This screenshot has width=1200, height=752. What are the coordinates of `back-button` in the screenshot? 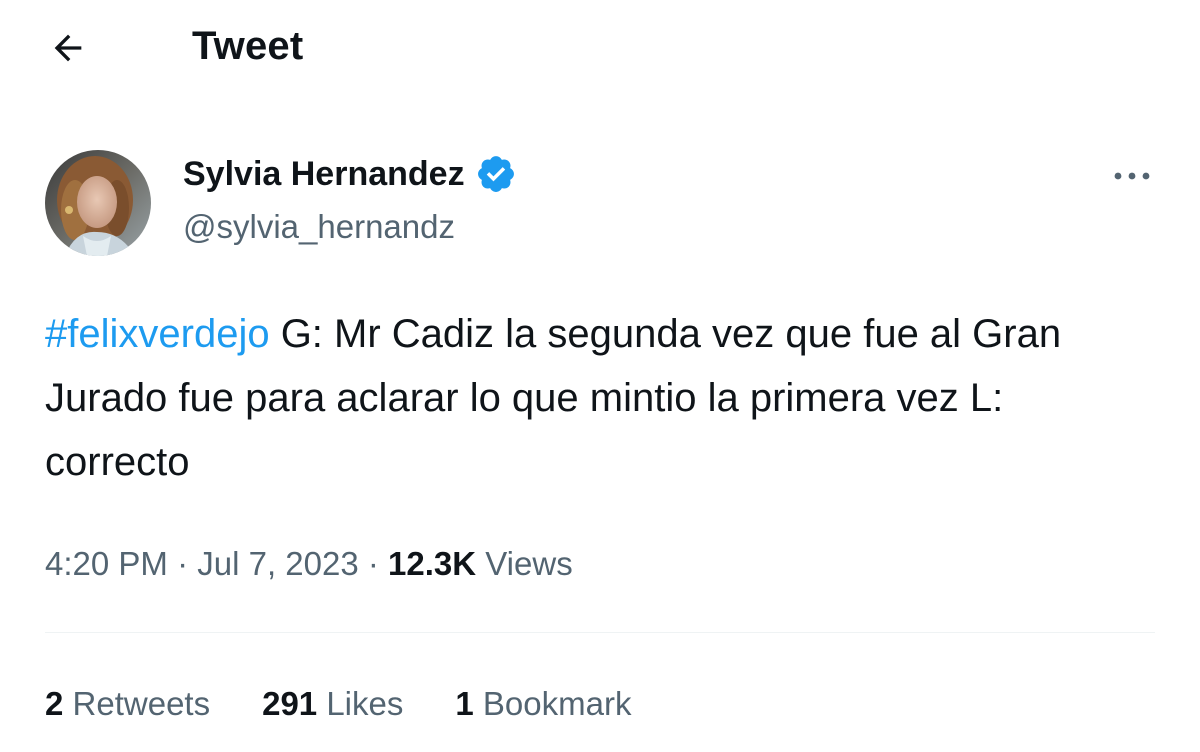 It's located at (68, 48).